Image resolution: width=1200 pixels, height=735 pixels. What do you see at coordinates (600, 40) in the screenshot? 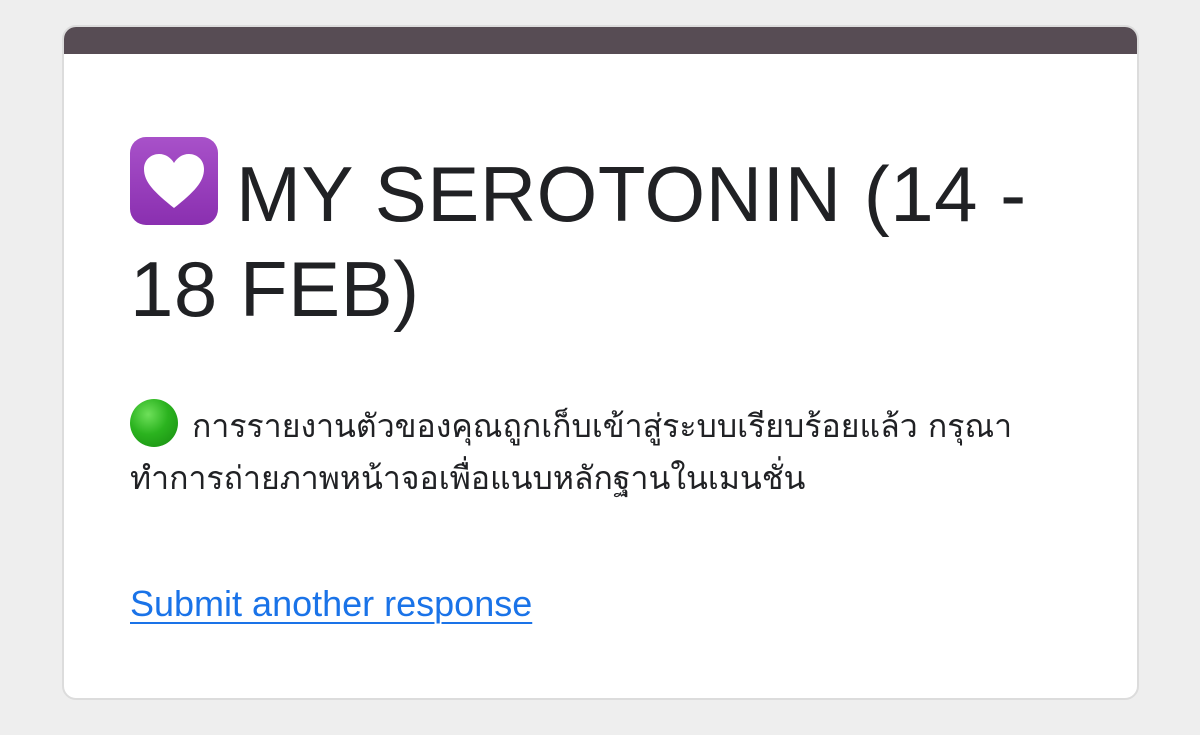
I see `form-header-bar` at bounding box center [600, 40].